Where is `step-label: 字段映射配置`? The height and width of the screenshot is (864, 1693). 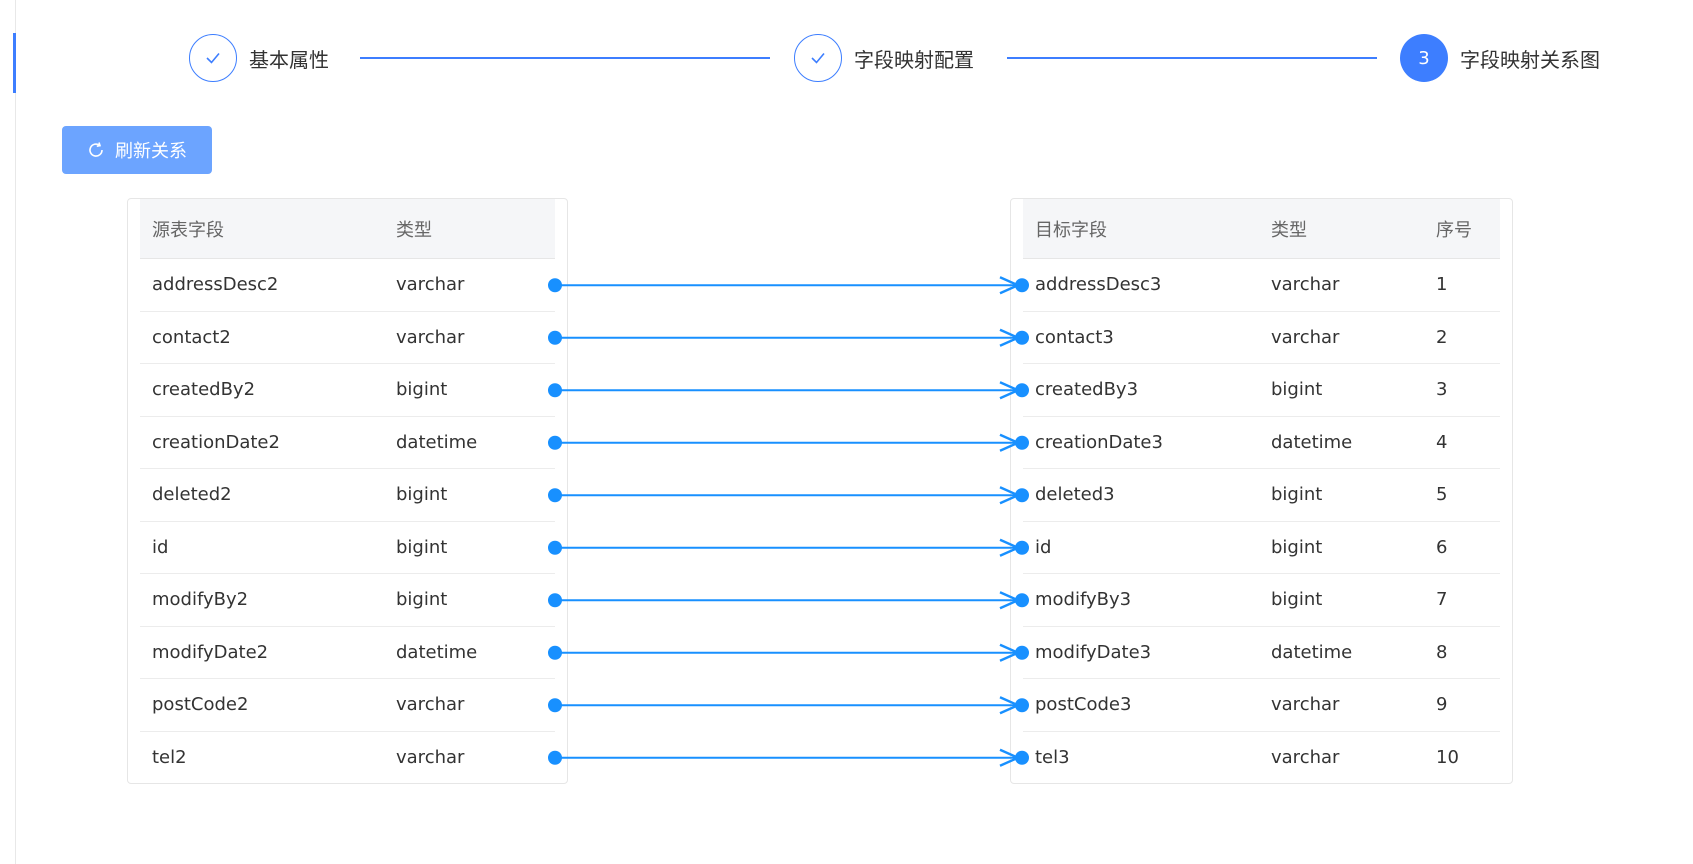
step-label: 字段映射配置 is located at coordinates (914, 59).